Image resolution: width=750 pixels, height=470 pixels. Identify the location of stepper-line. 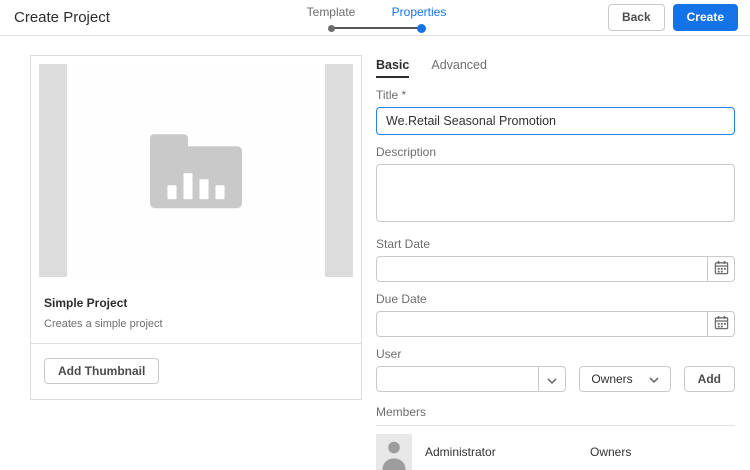
(377, 28).